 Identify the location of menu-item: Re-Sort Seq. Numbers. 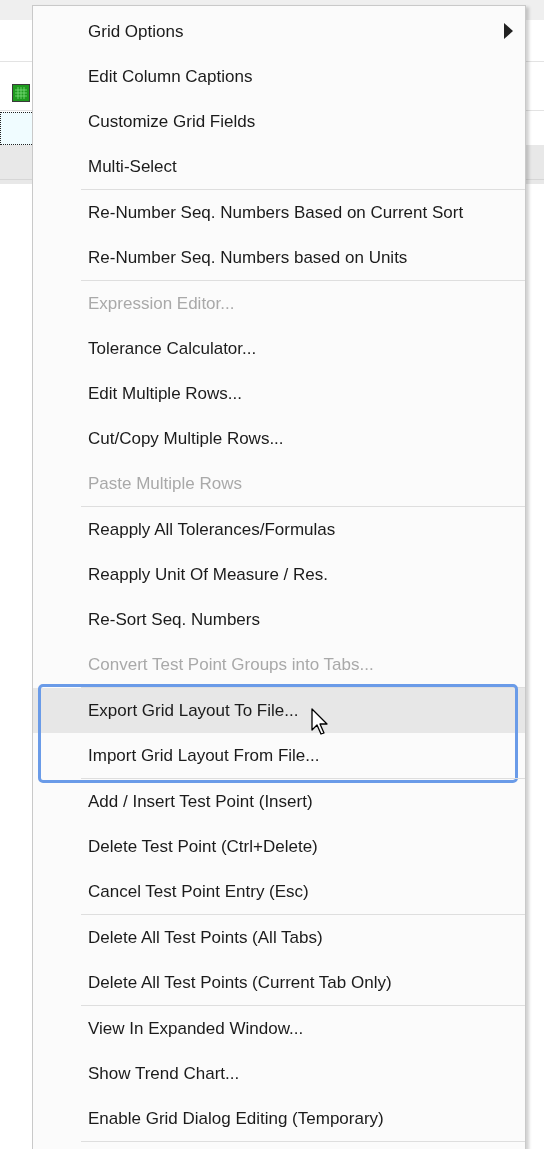
(279, 619).